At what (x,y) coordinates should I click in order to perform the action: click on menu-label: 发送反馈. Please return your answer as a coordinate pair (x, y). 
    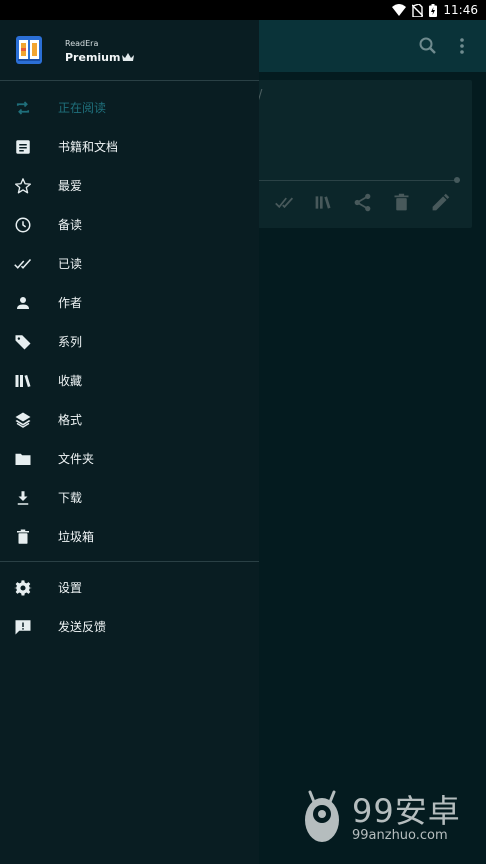
    Looking at the image, I should click on (82, 627).